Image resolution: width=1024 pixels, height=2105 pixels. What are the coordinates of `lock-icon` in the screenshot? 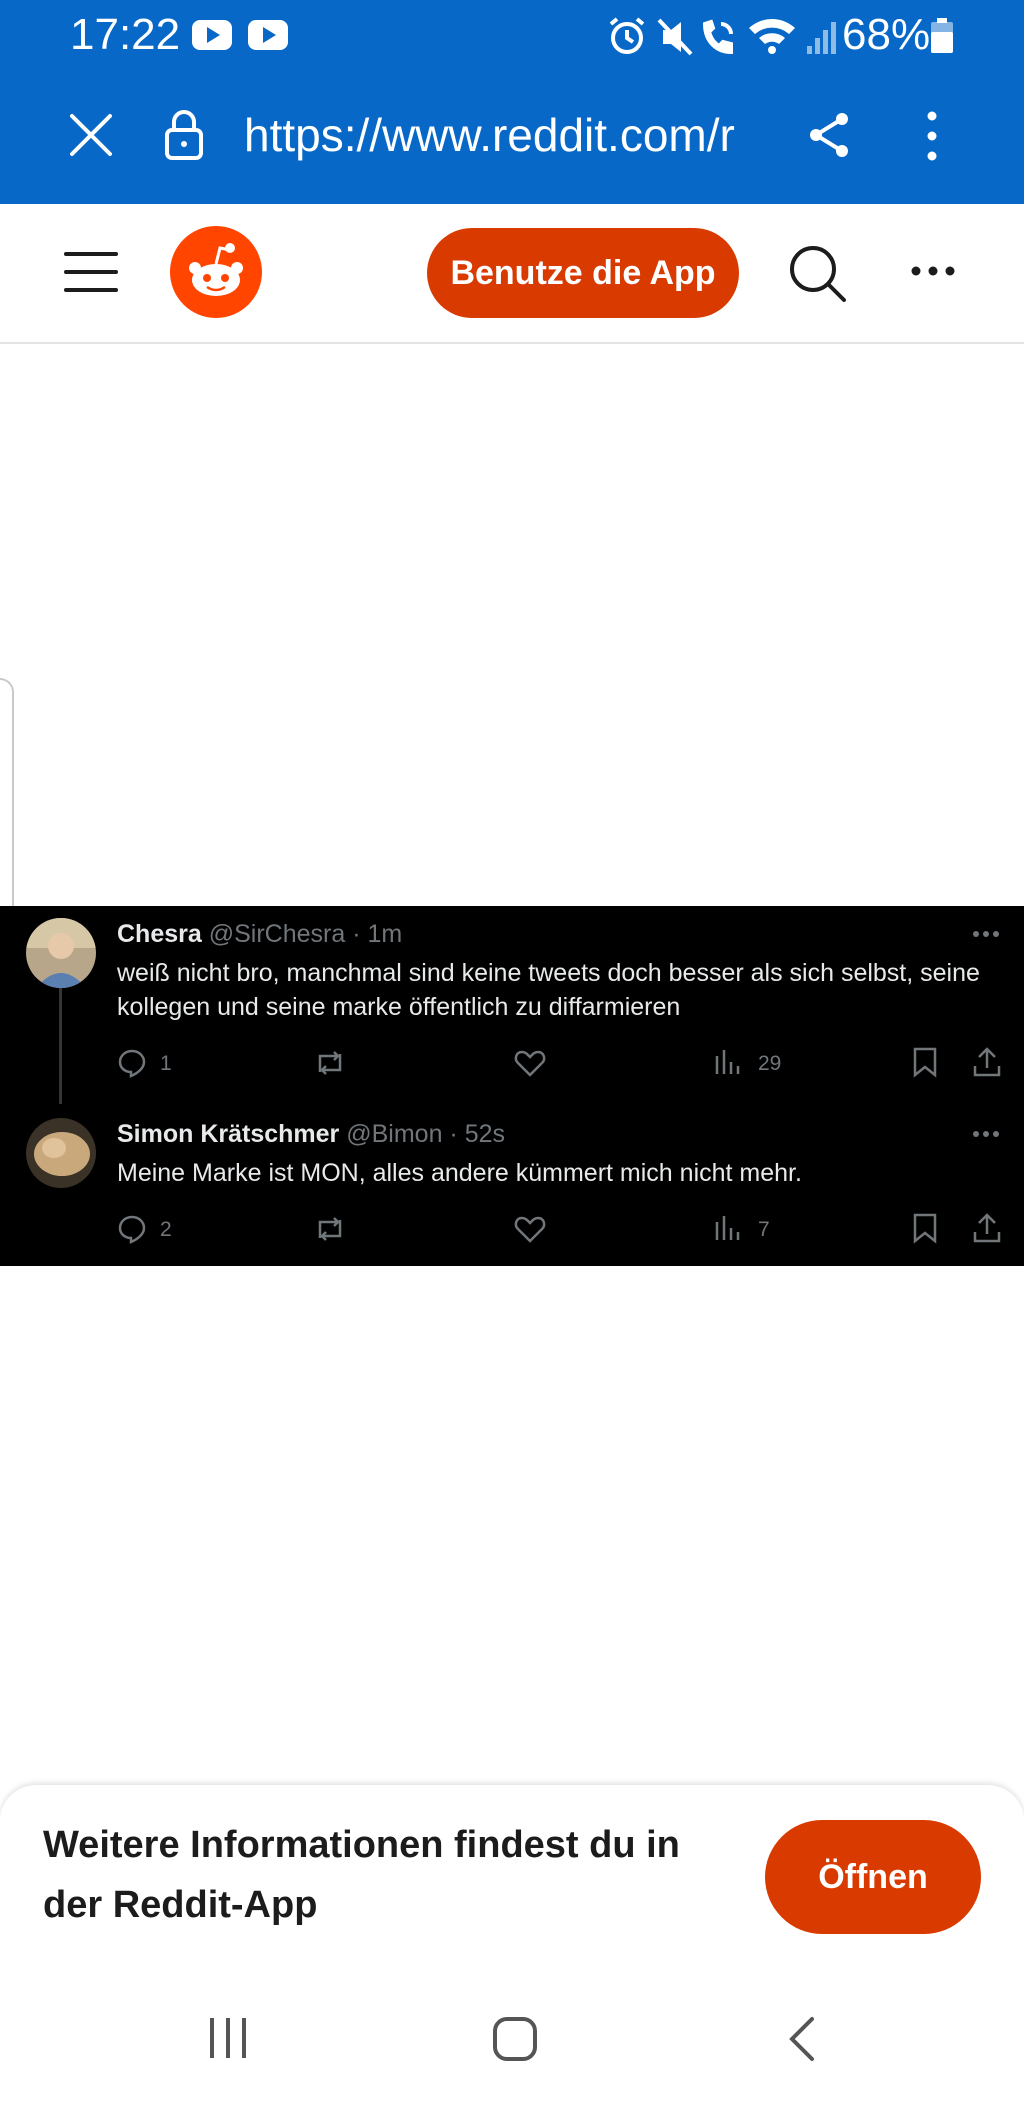 It's located at (184, 134).